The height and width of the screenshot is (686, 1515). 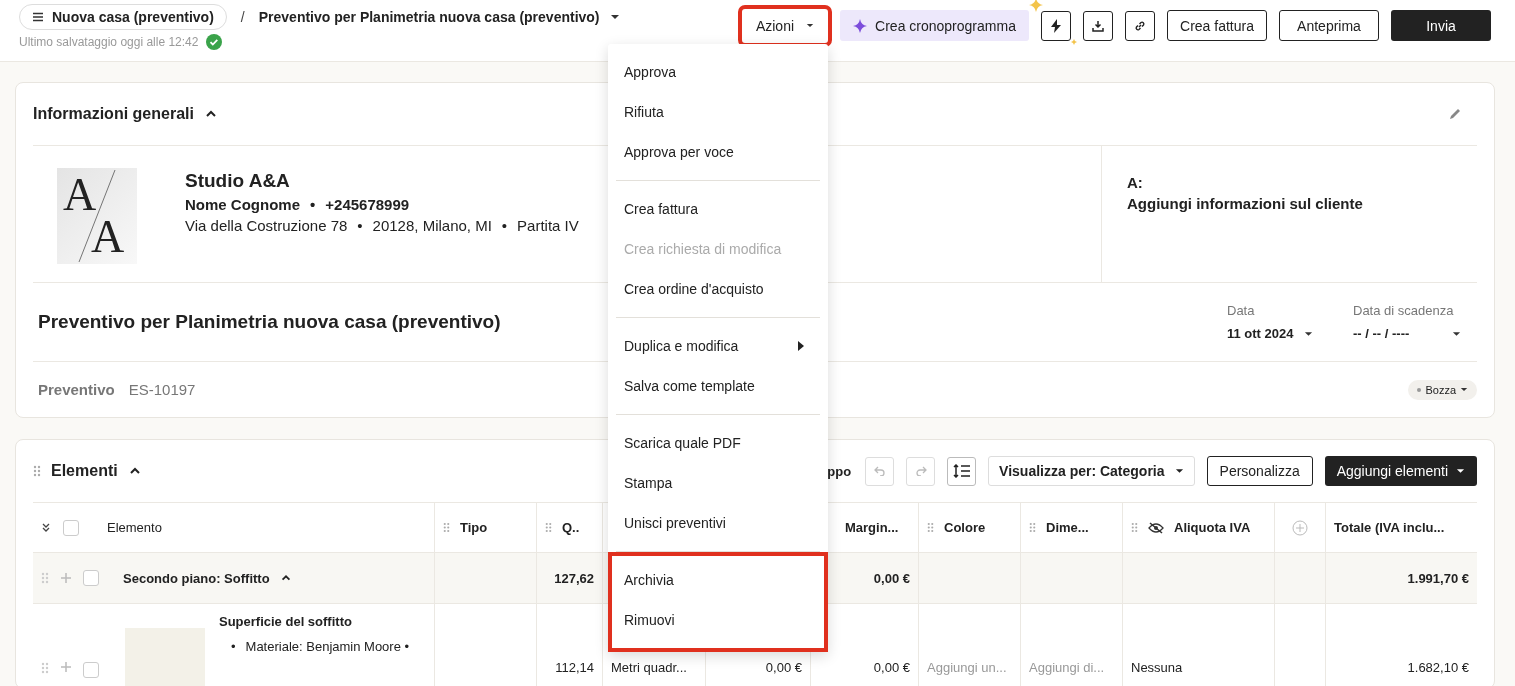 What do you see at coordinates (718, 151) in the screenshot?
I see `menu-item: Approva per voce` at bounding box center [718, 151].